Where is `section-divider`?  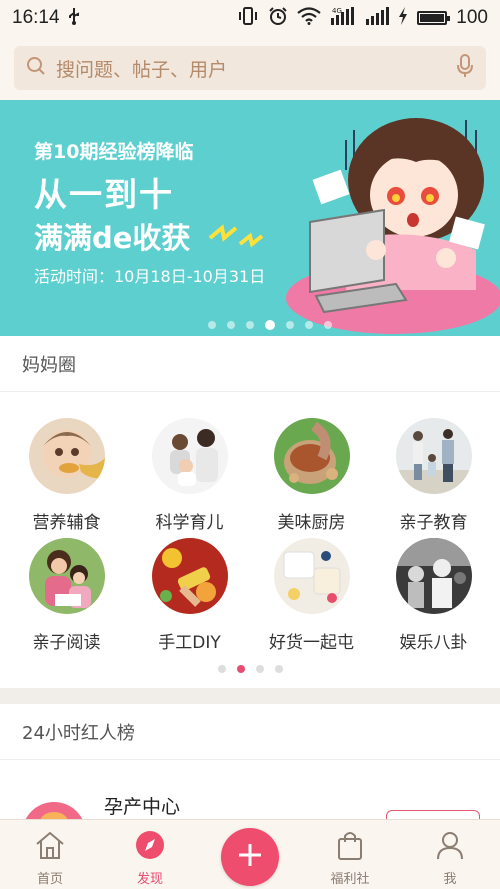
section-divider is located at coordinates (250, 696).